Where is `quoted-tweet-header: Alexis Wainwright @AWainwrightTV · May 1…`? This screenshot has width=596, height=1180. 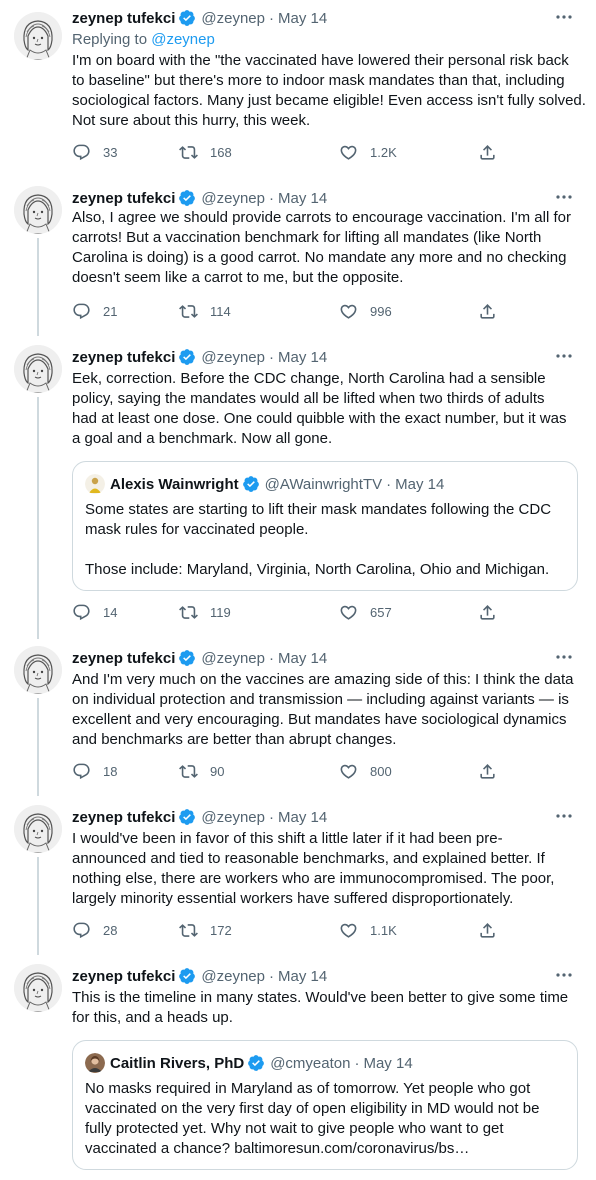
quoted-tweet-header: Alexis Wainwright @AWainwrightTV · May 1… is located at coordinates (264, 484).